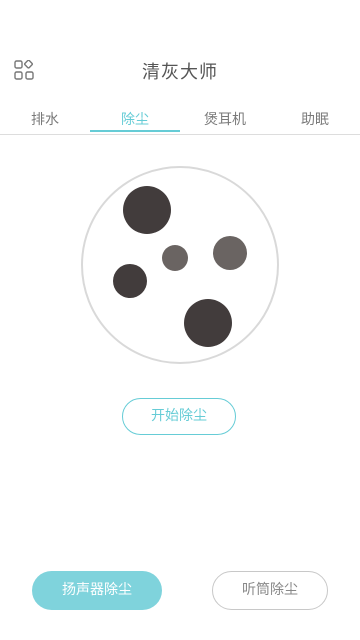 This screenshot has width=360, height=640. Describe the element at coordinates (270, 590) in the screenshot. I see `earpiece-dust-removal-button: 听筒除尘` at that location.